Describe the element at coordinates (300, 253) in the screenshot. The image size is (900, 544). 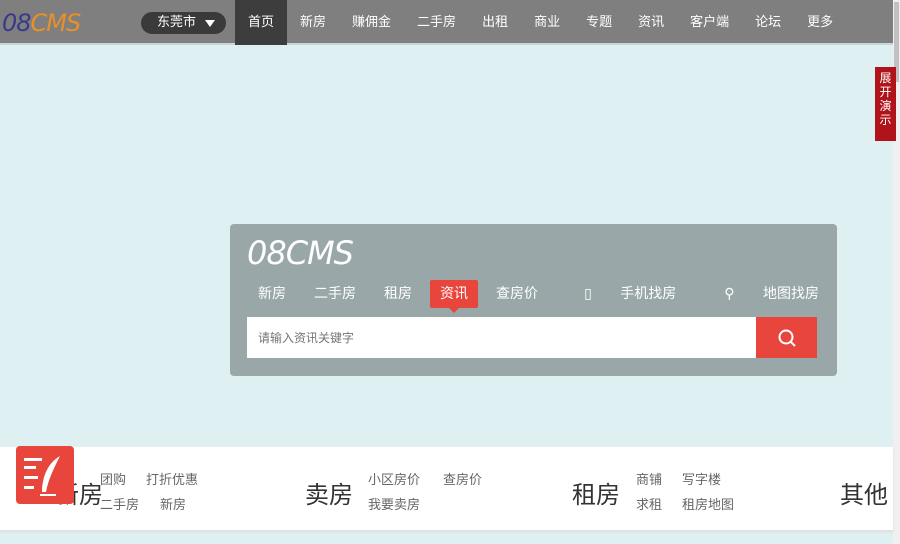
I see `search-logo: 08CMS` at that location.